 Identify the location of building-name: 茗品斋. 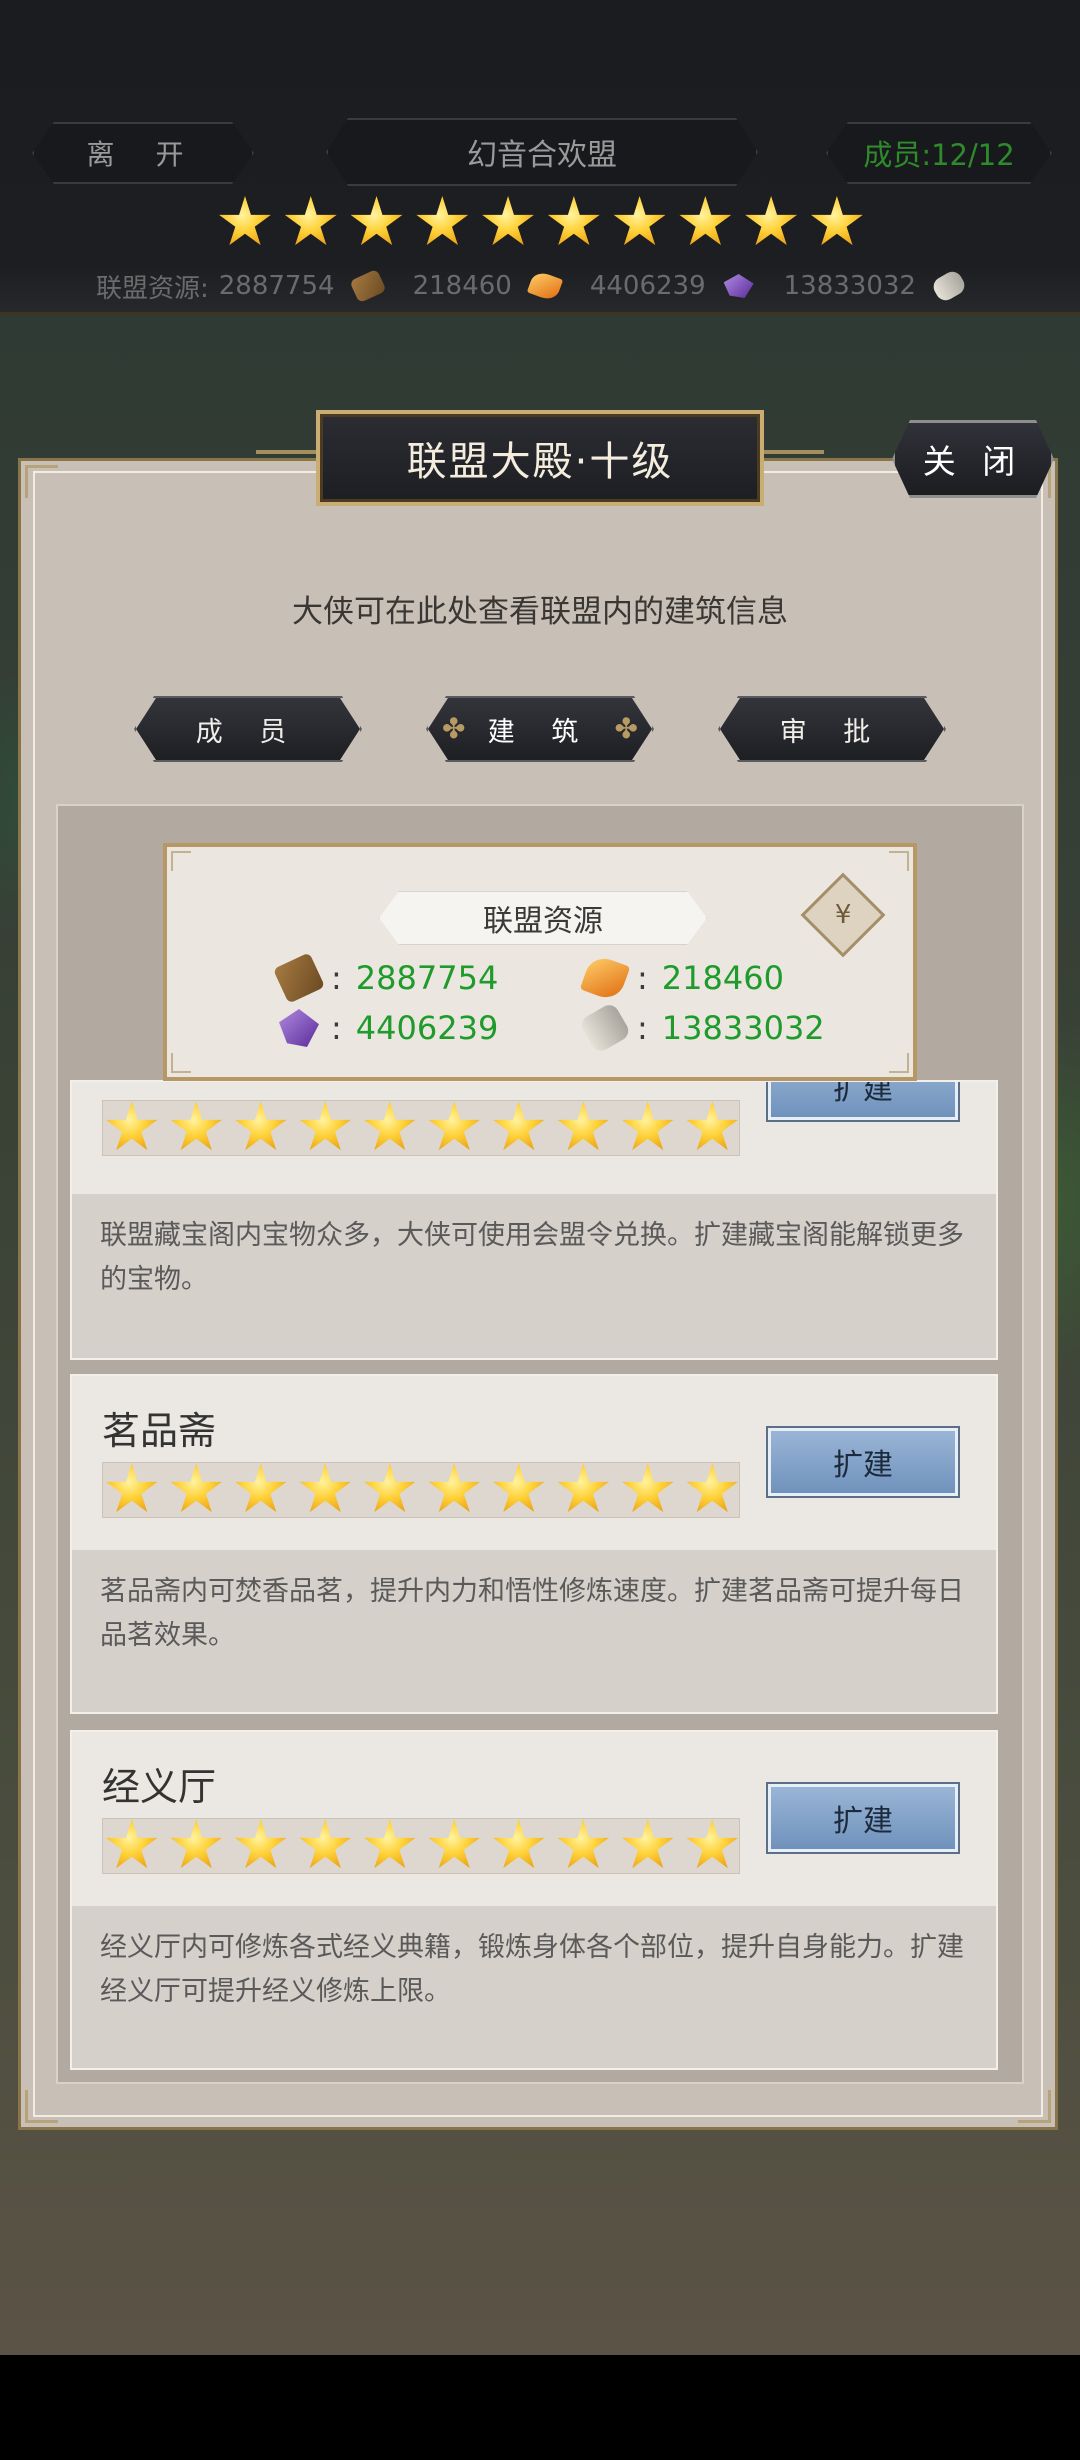
(159, 1431).